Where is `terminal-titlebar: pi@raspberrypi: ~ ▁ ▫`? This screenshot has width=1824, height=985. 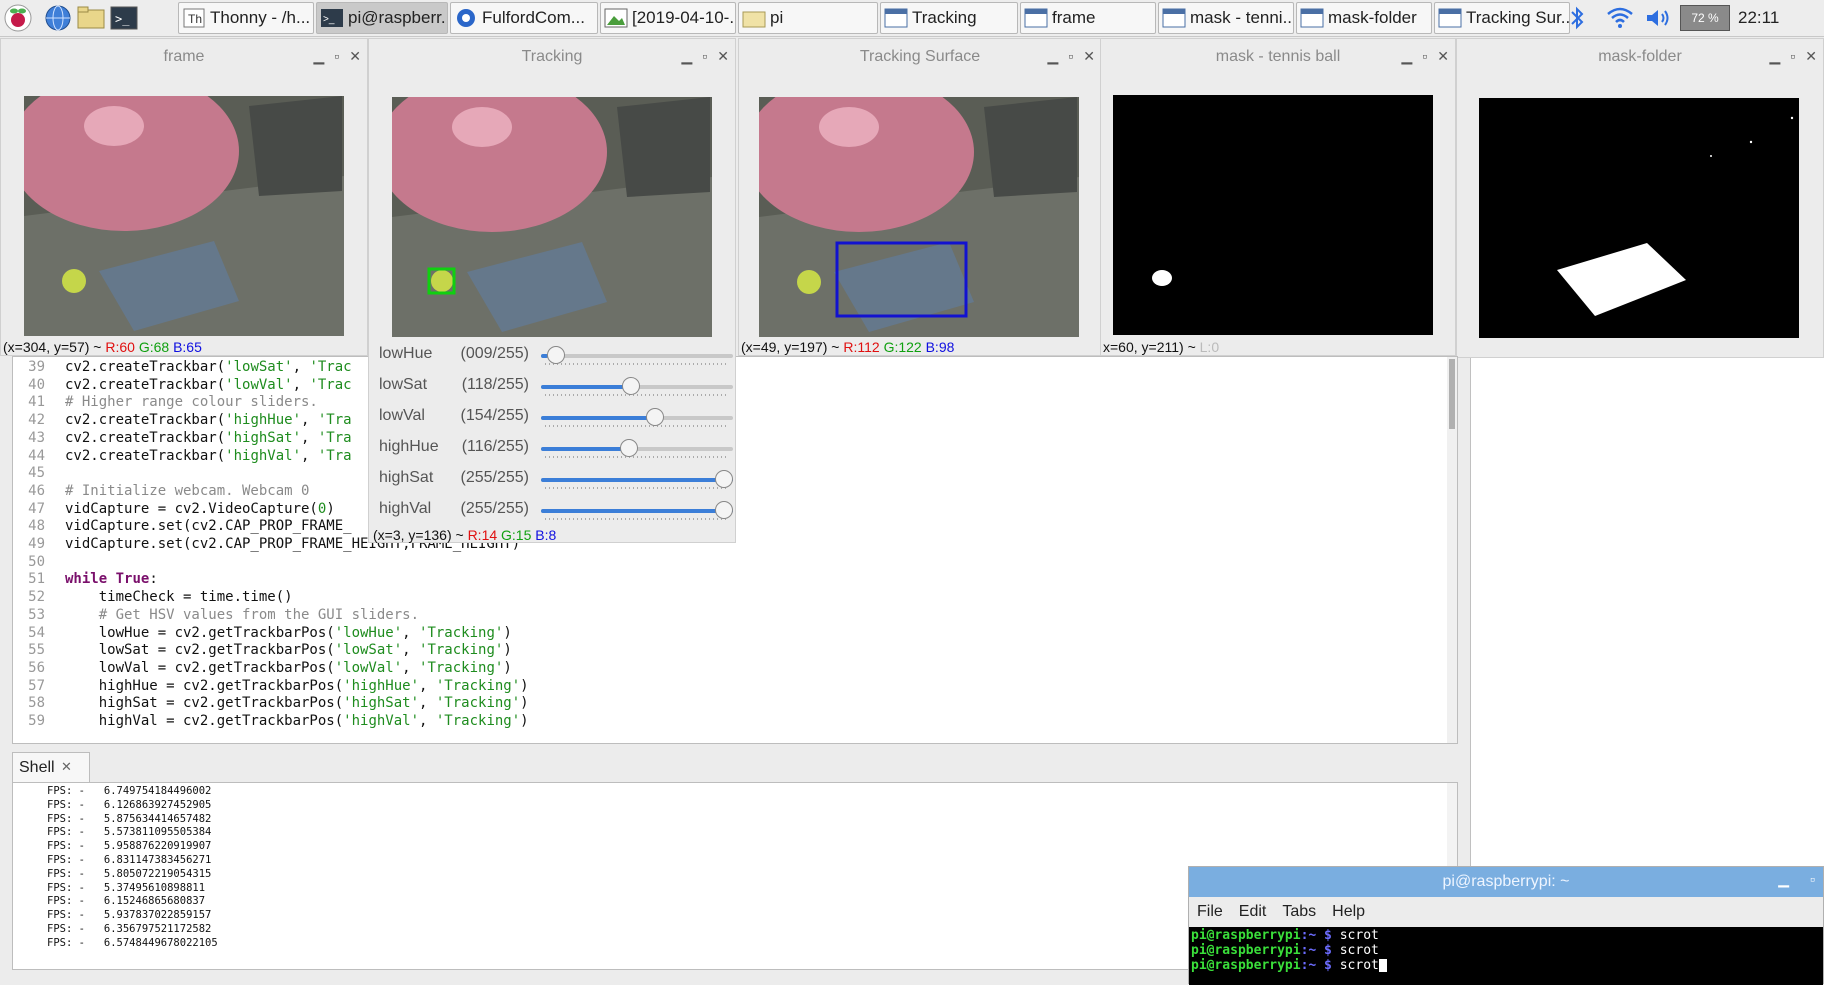
terminal-titlebar: pi@raspberrypi: ~ ▁ ▫ is located at coordinates (1506, 882).